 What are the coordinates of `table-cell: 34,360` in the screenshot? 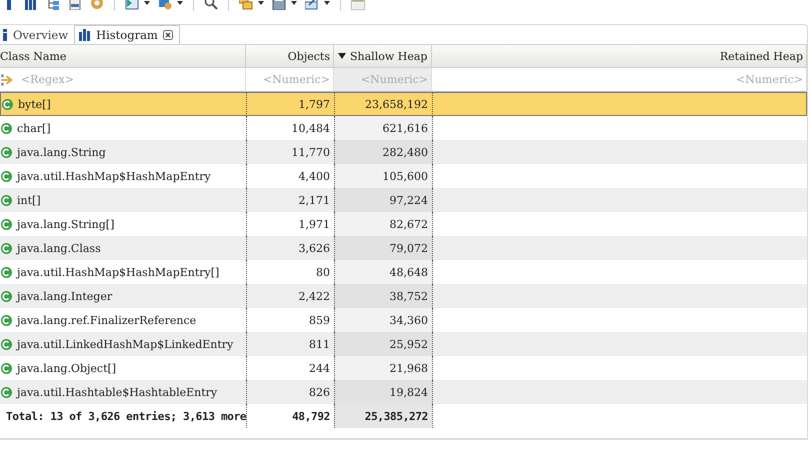 It's located at (383, 320).